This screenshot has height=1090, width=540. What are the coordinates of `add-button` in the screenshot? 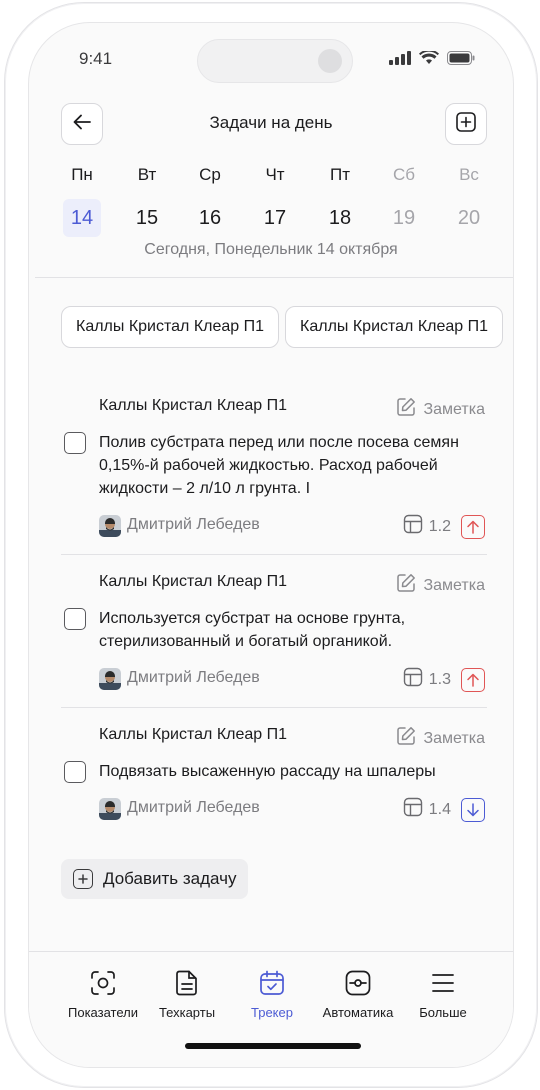 It's located at (466, 124).